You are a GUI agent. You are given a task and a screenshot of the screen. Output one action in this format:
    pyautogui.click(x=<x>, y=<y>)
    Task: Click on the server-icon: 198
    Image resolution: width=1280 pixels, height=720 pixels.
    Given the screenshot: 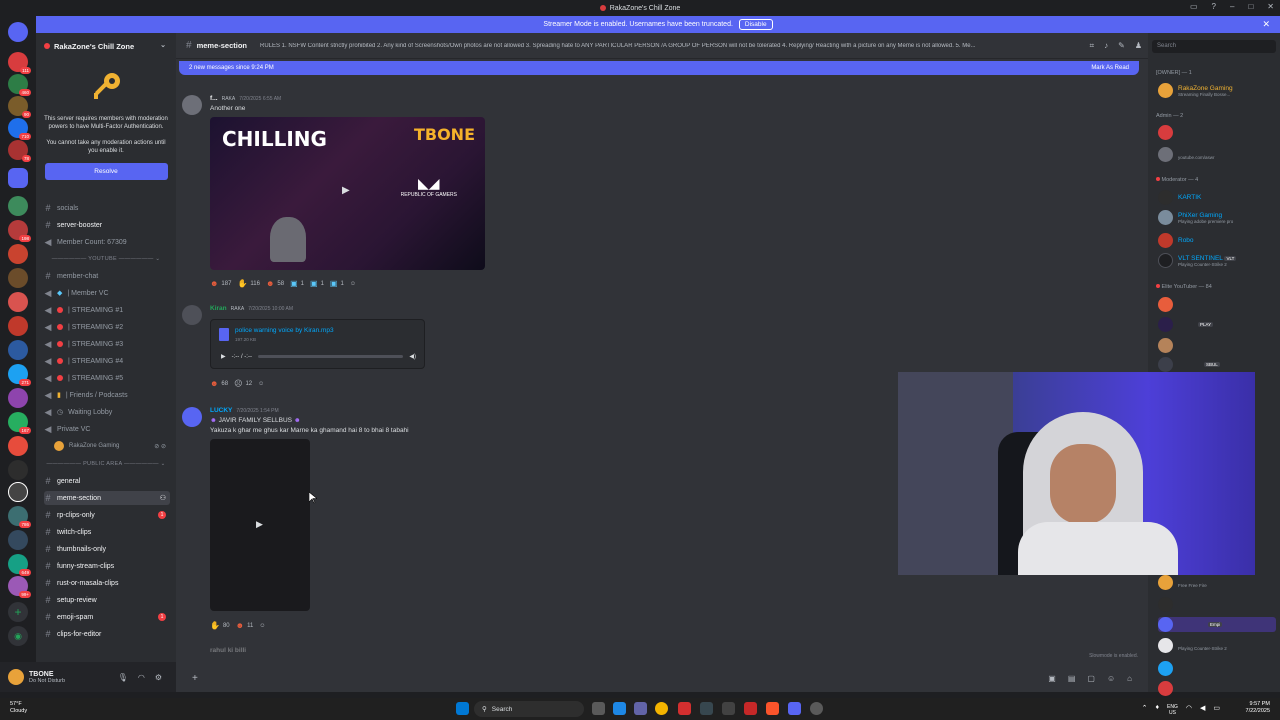 What is the action you would take?
    pyautogui.click(x=19, y=231)
    